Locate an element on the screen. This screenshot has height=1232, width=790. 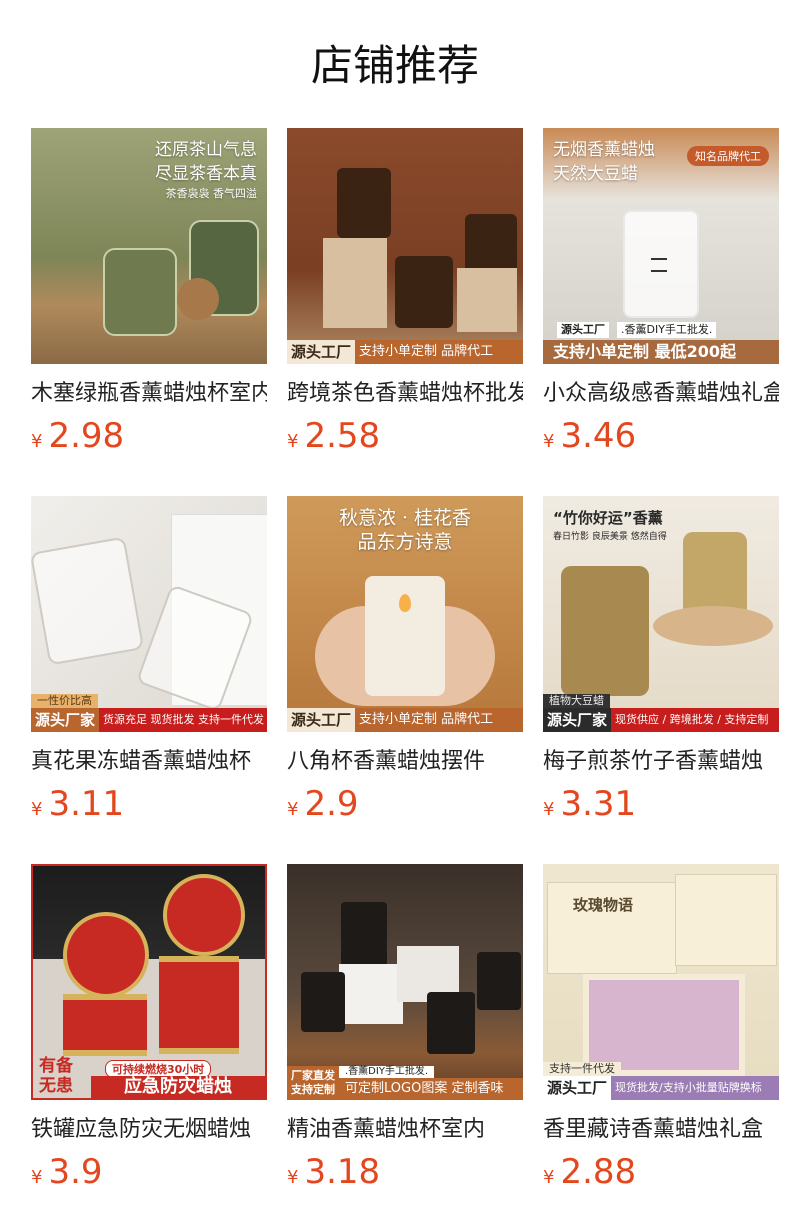
promo-tag: 一性价比高 is located at coordinates (64, 701).